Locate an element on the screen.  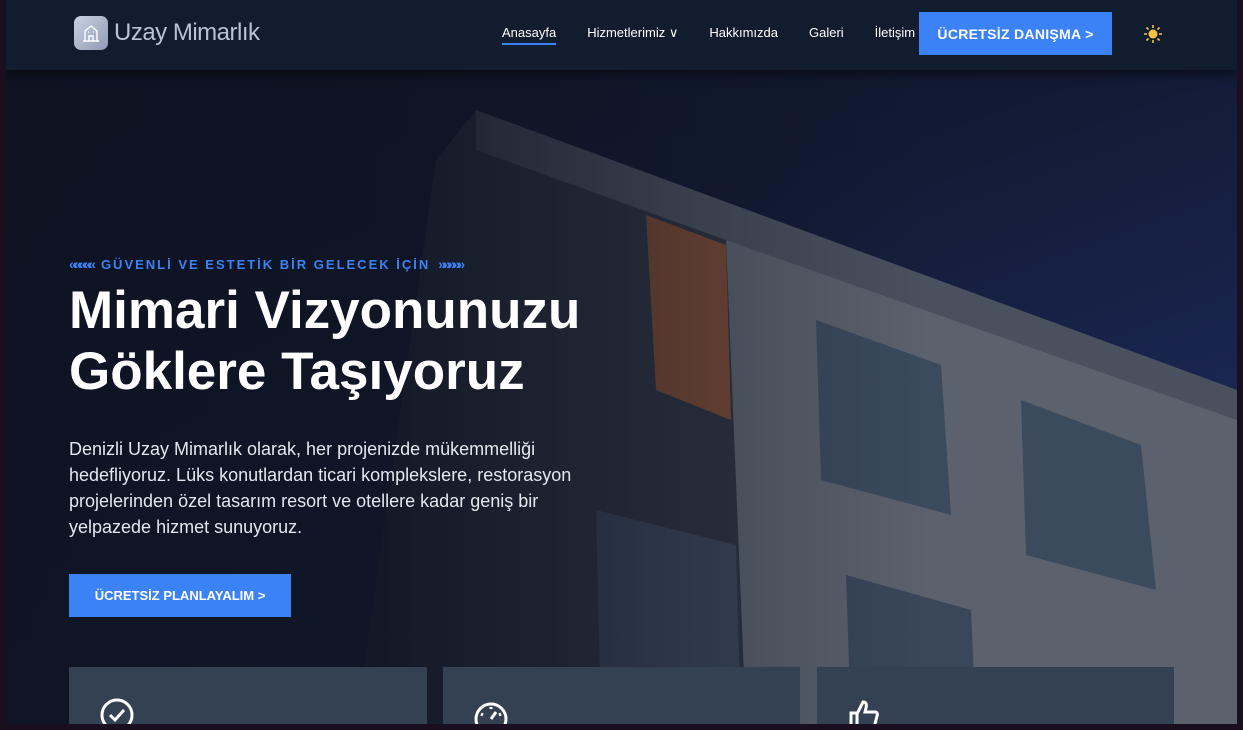
sun-icon is located at coordinates (1153, 34).